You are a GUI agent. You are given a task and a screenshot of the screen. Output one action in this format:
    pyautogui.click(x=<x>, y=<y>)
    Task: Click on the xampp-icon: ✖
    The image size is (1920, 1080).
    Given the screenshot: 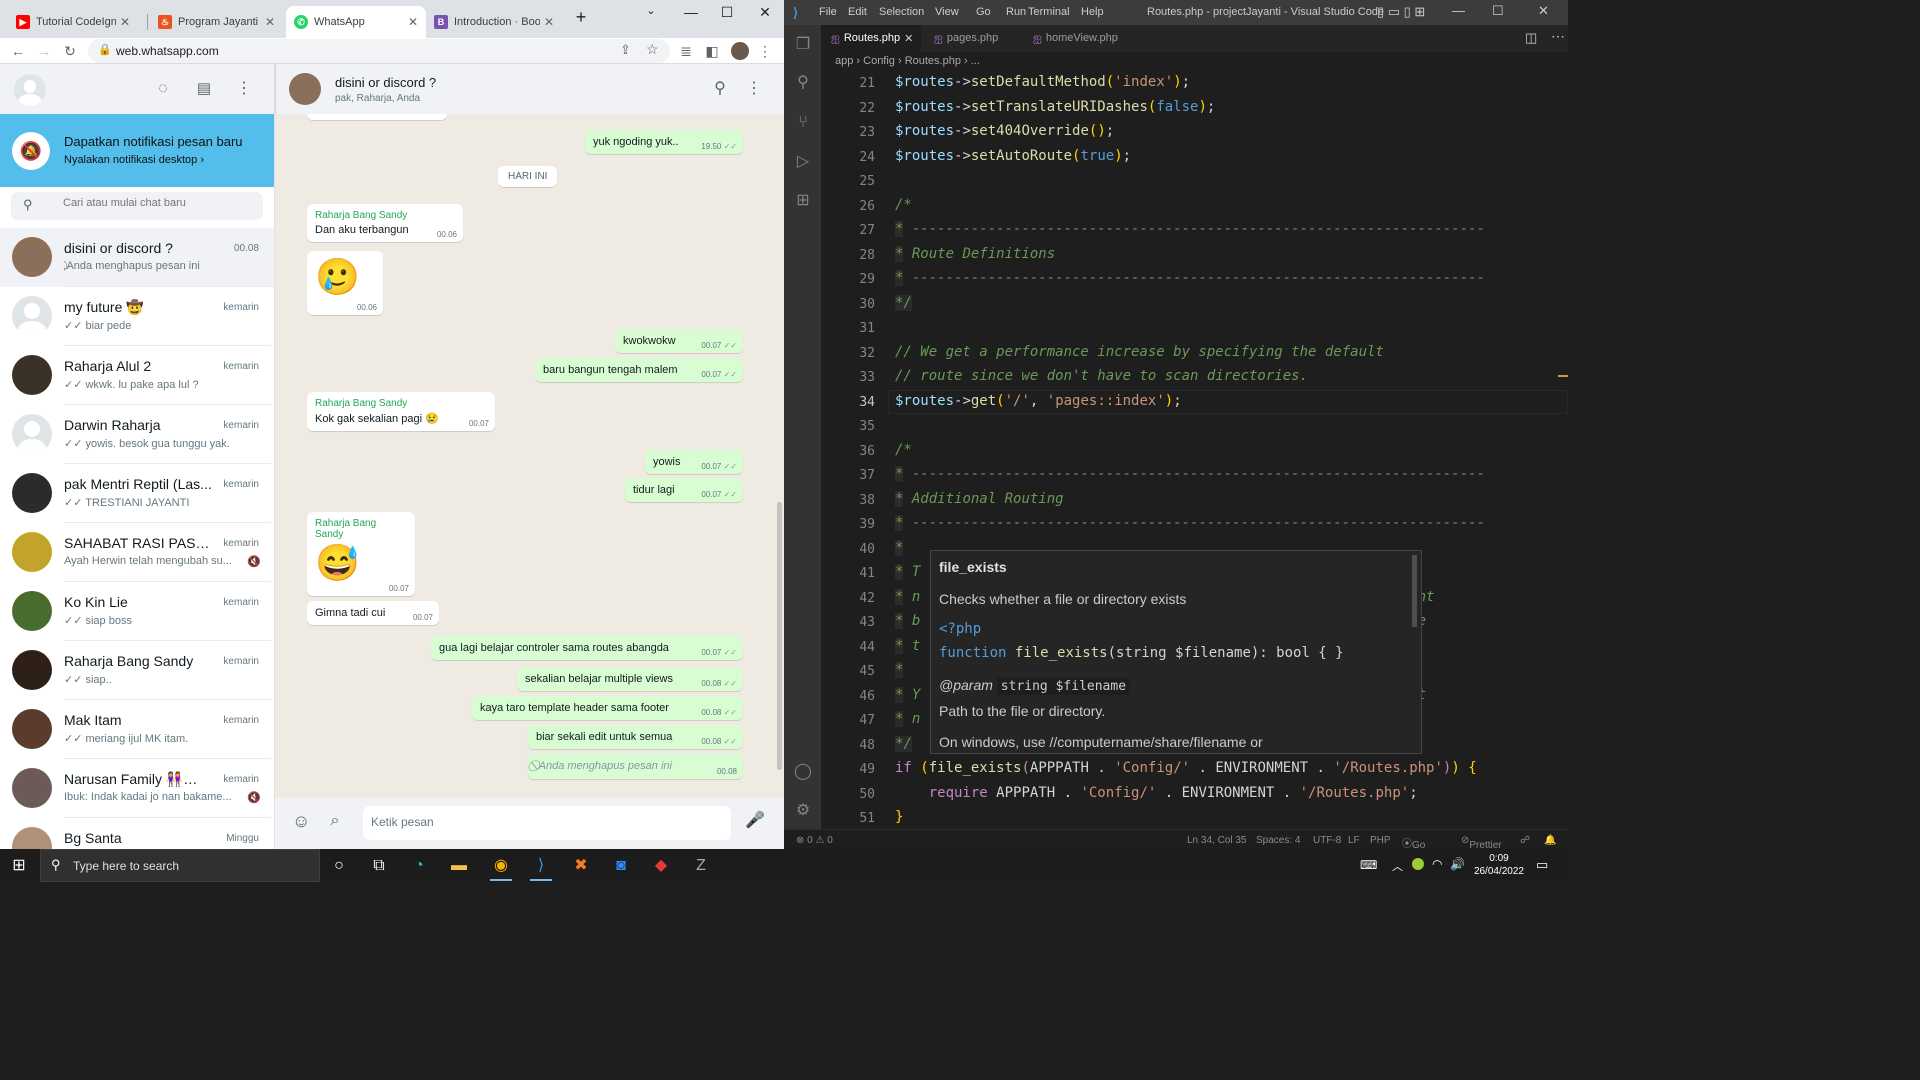 What is the action you would take?
    pyautogui.click(x=581, y=865)
    